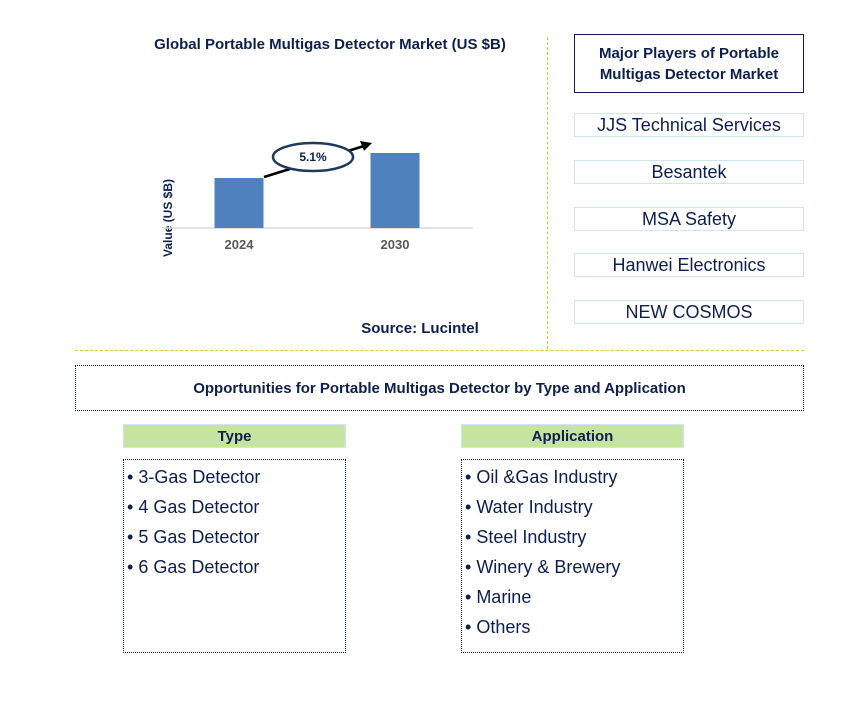 Image resolution: width=868 pixels, height=713 pixels. I want to click on player-item: MSA Safety, so click(689, 219).